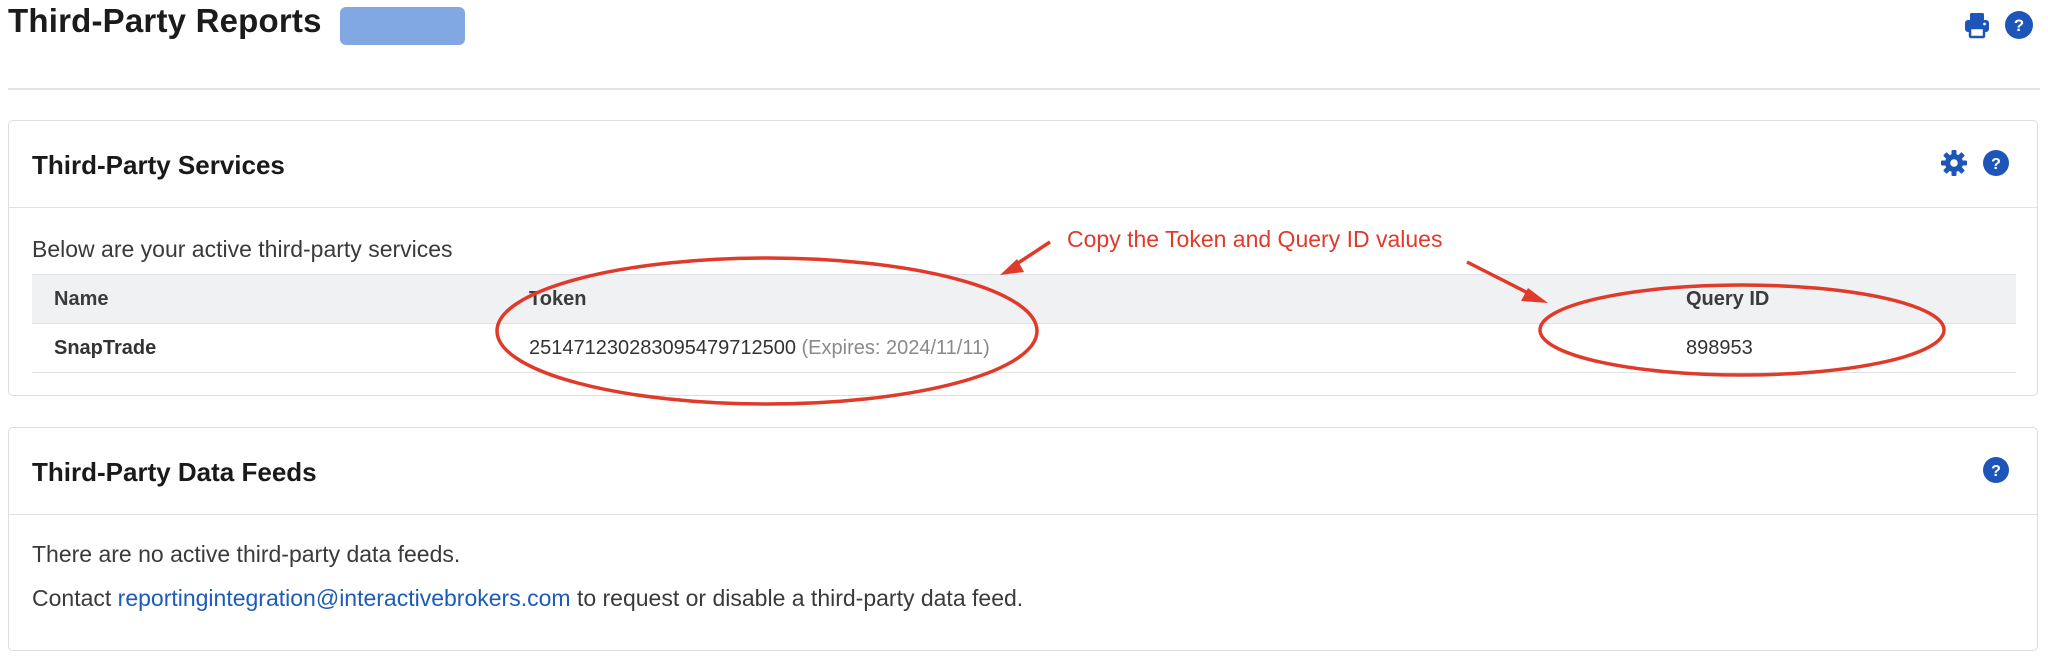 This screenshot has height=666, width=2048. Describe the element at coordinates (1954, 163) in the screenshot. I see `gear-icon` at that location.